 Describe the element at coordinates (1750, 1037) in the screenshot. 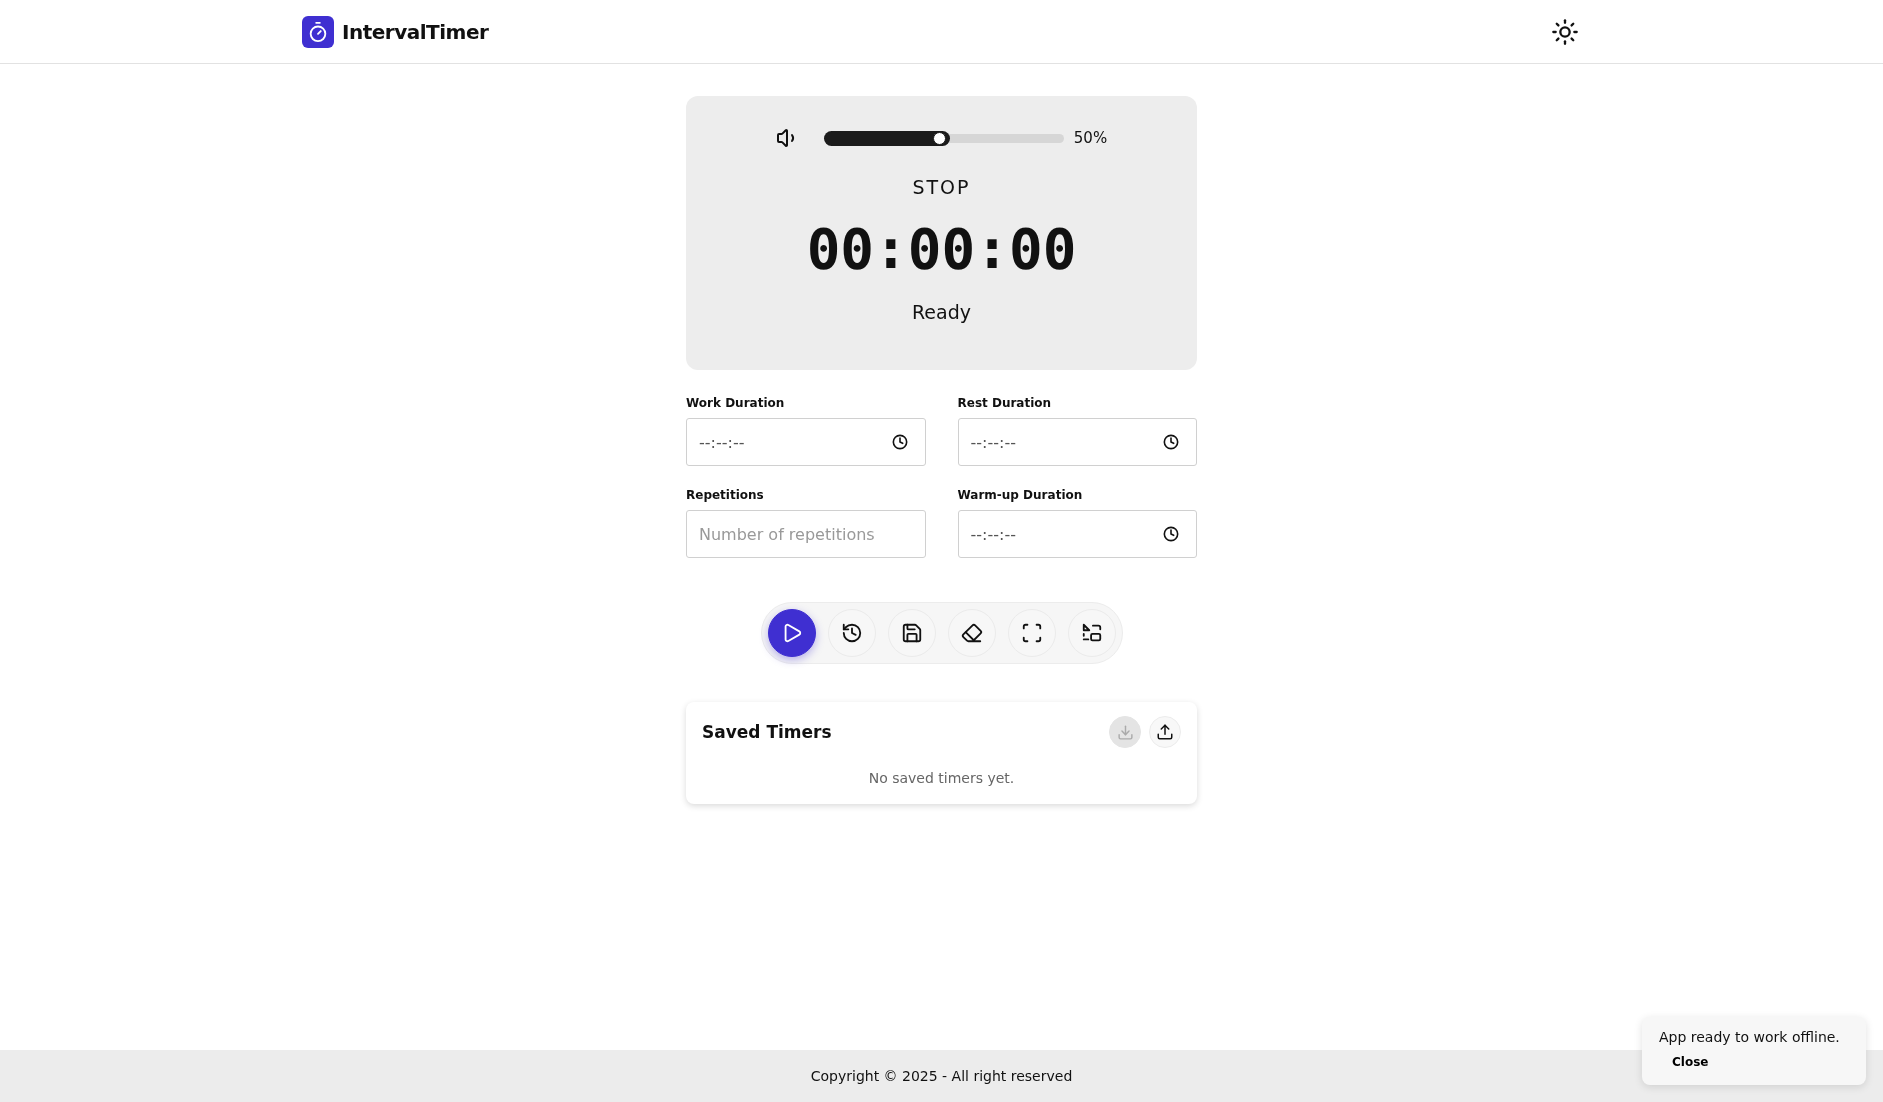

I see `toast-message: App ready to work offline.` at that location.